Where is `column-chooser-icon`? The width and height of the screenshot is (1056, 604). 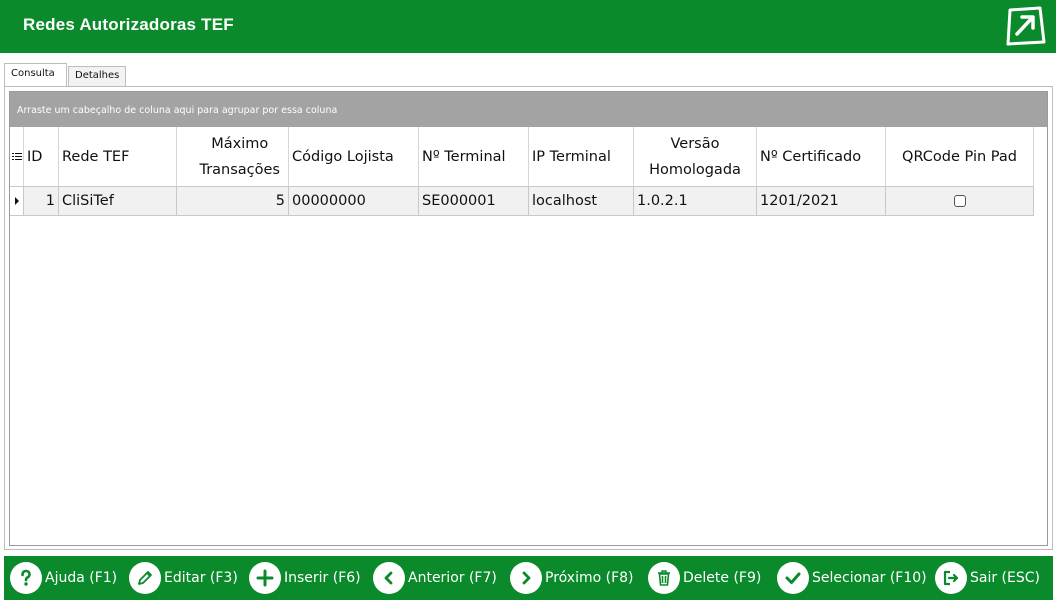 column-chooser-icon is located at coordinates (17, 156).